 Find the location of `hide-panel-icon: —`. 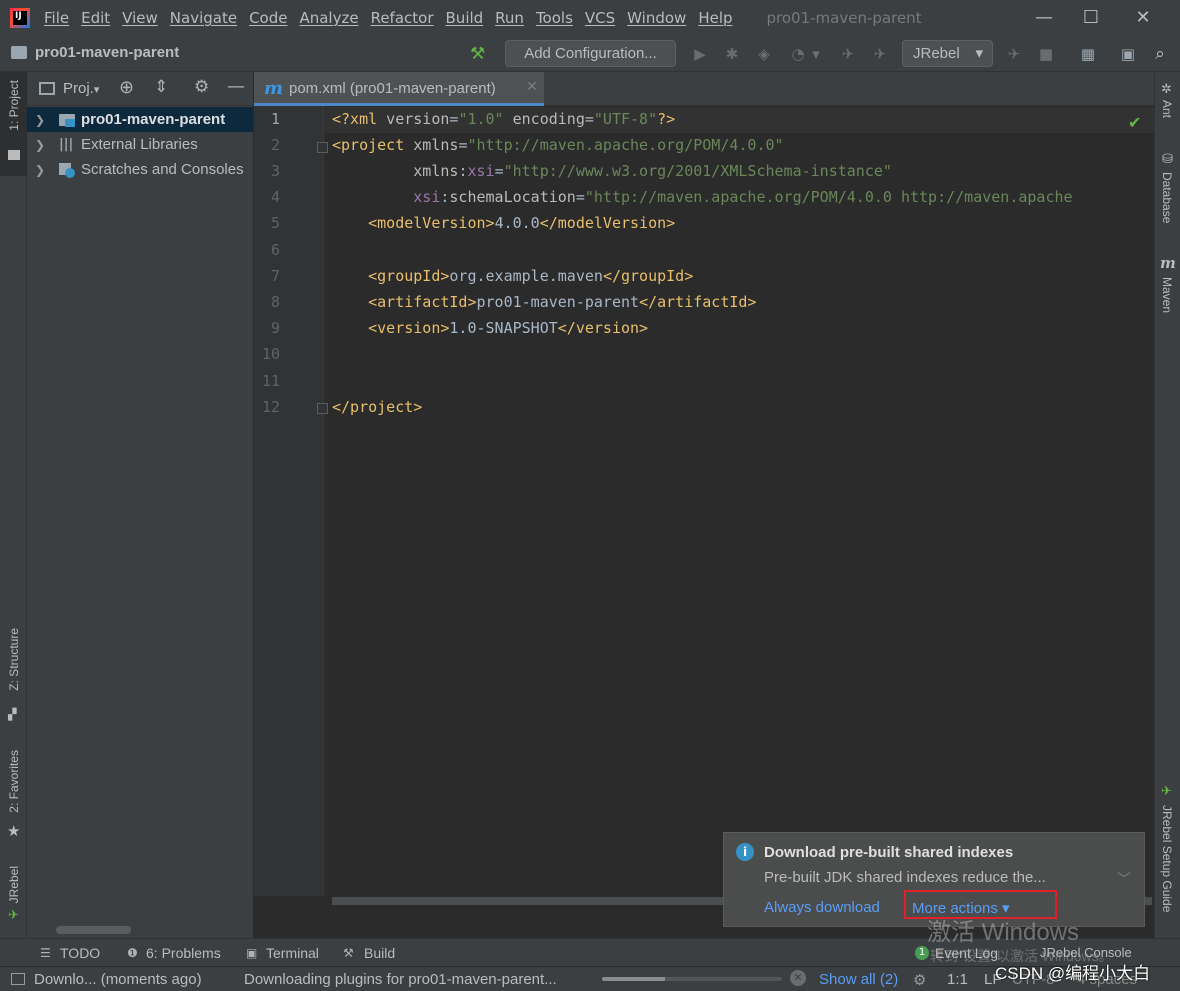

hide-panel-icon: — is located at coordinates (236, 86).